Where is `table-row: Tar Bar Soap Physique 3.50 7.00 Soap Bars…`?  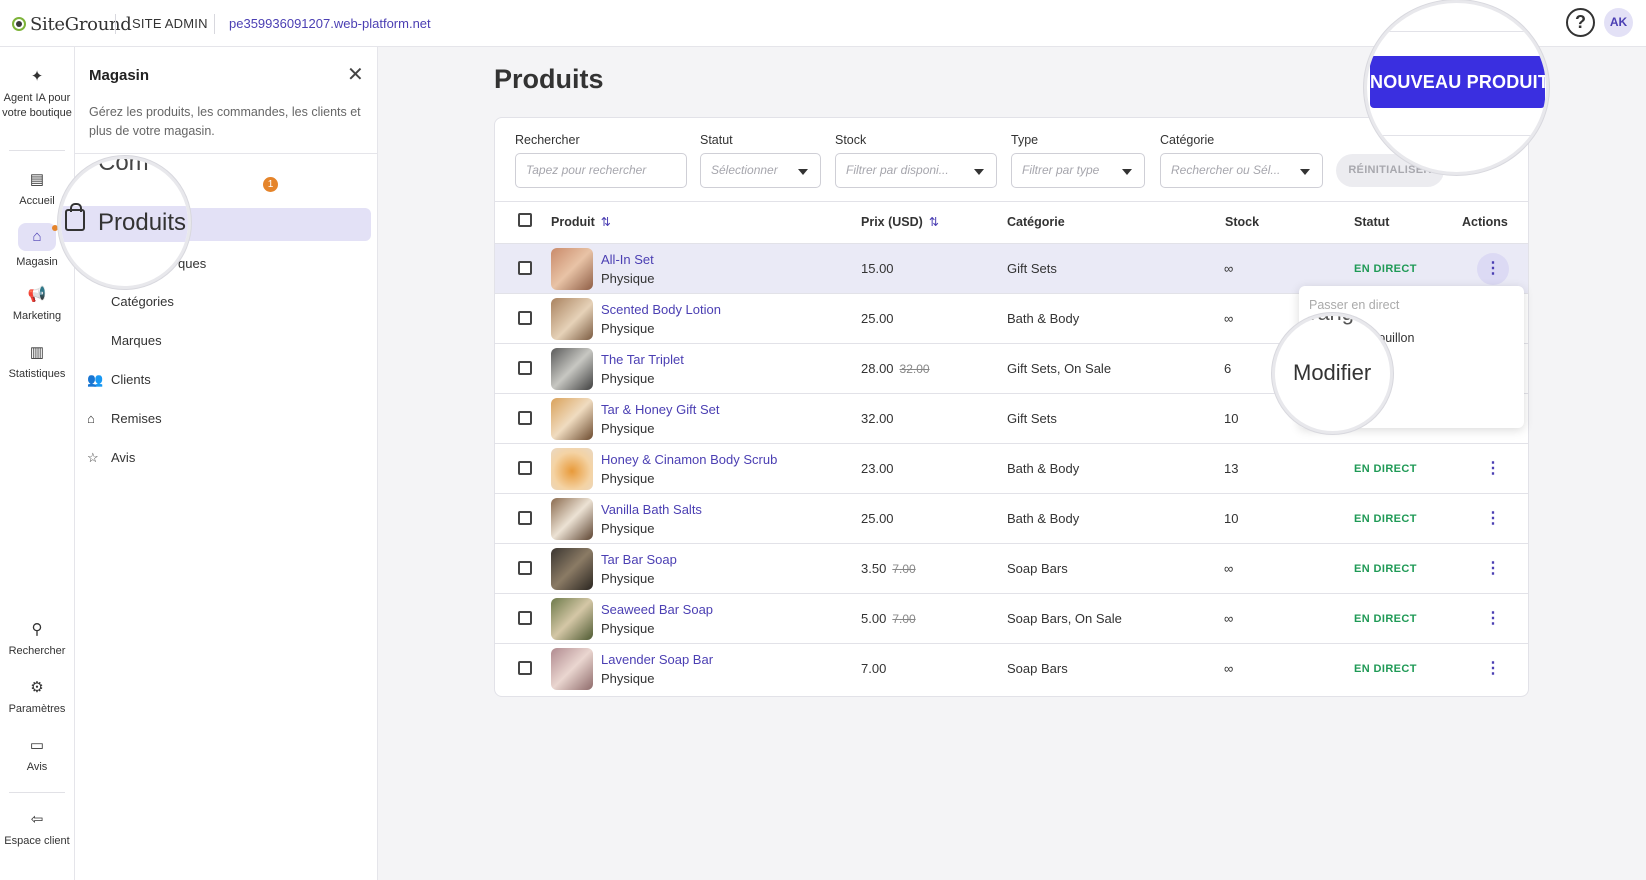
table-row: Tar Bar Soap Physique 3.50 7.00 Soap Bars… is located at coordinates (1011, 568).